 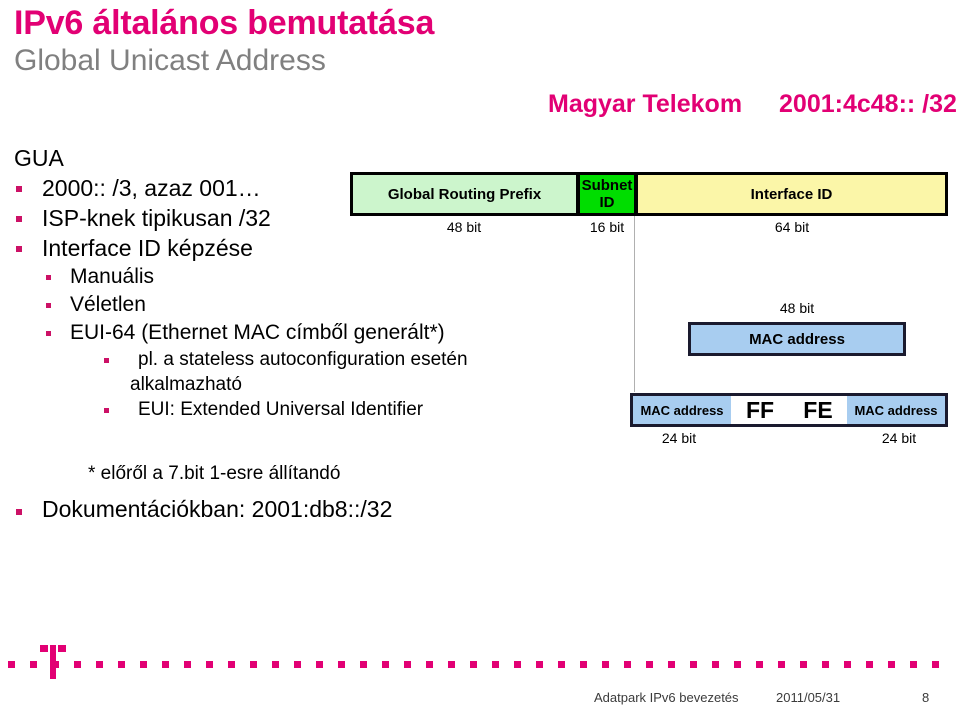 I want to click on eui-cell-fe: FE, so click(x=818, y=410).